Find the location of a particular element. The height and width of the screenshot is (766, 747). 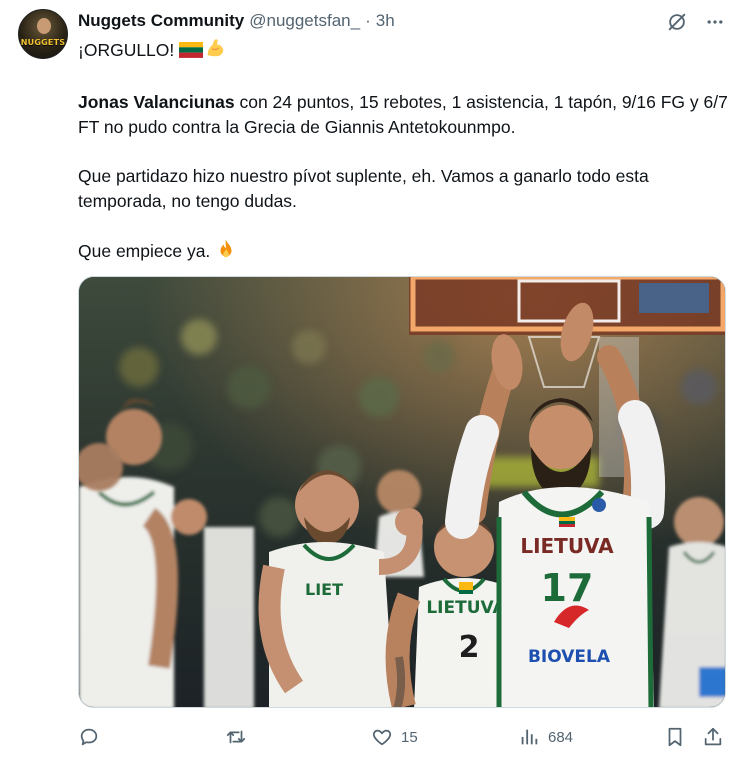

heart-icon is located at coordinates (382, 737).